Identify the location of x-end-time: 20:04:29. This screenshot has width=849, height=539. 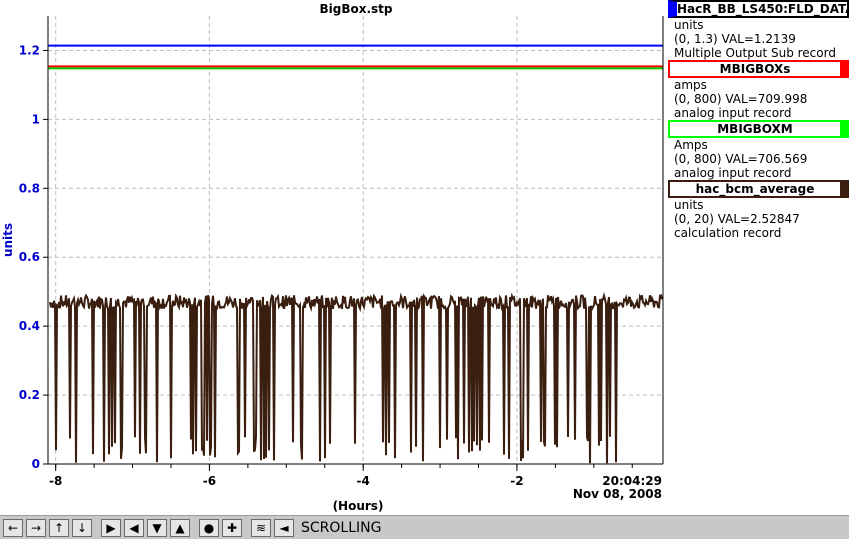
(632, 481).